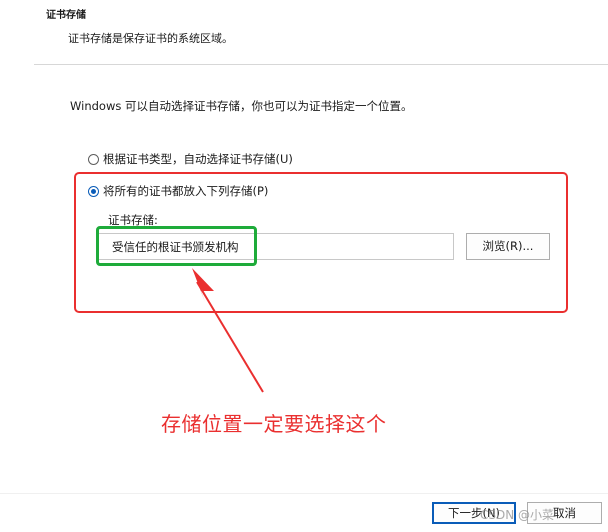 This screenshot has width=608, height=532. What do you see at coordinates (321, 64) in the screenshot?
I see `header-divider` at bounding box center [321, 64].